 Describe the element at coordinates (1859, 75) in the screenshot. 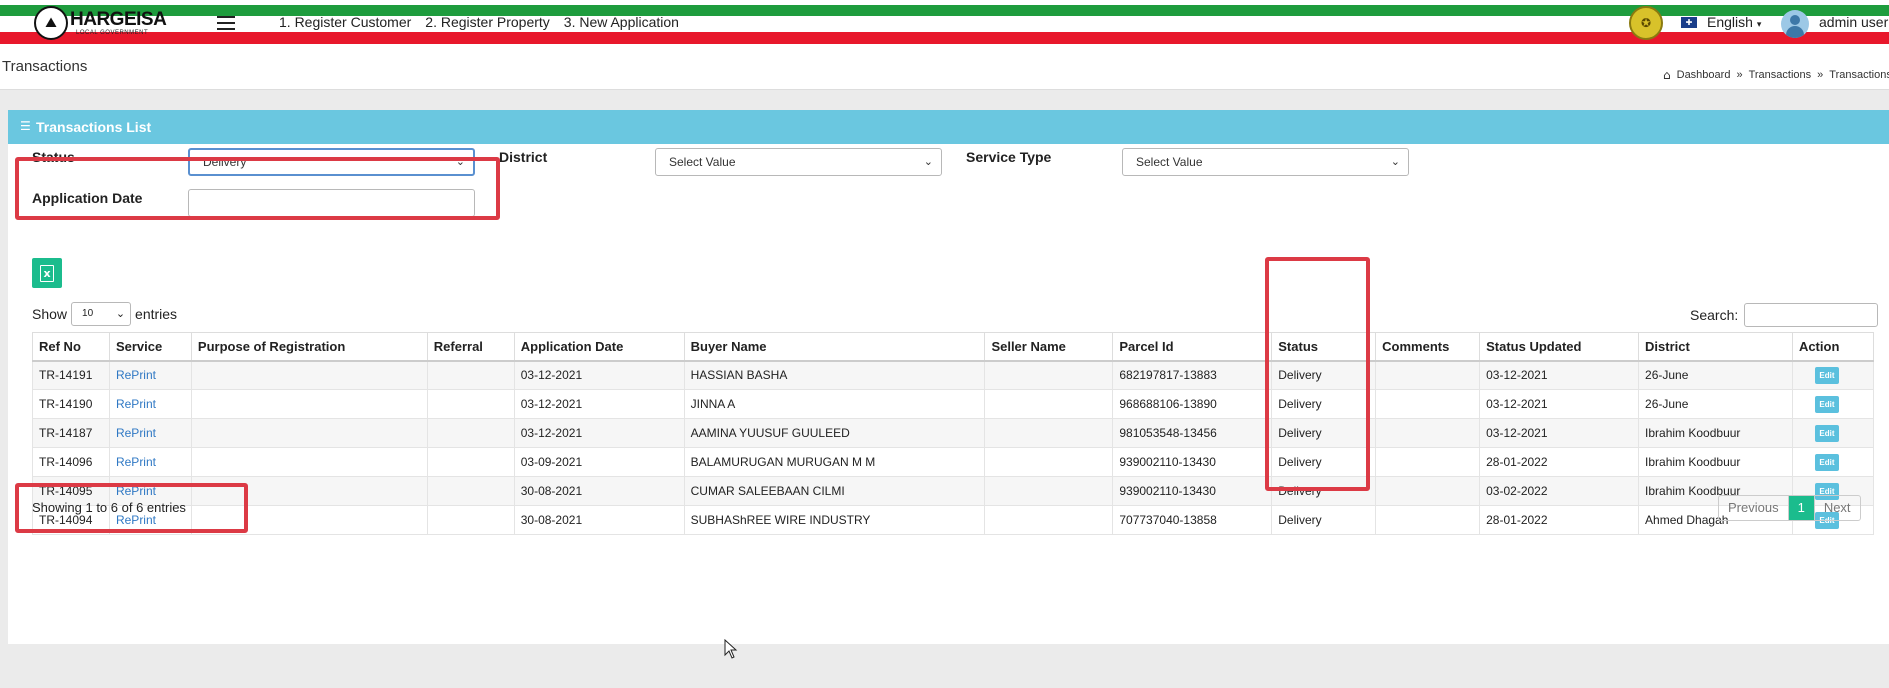

I see `breadcrumb-current: Transactions List` at that location.